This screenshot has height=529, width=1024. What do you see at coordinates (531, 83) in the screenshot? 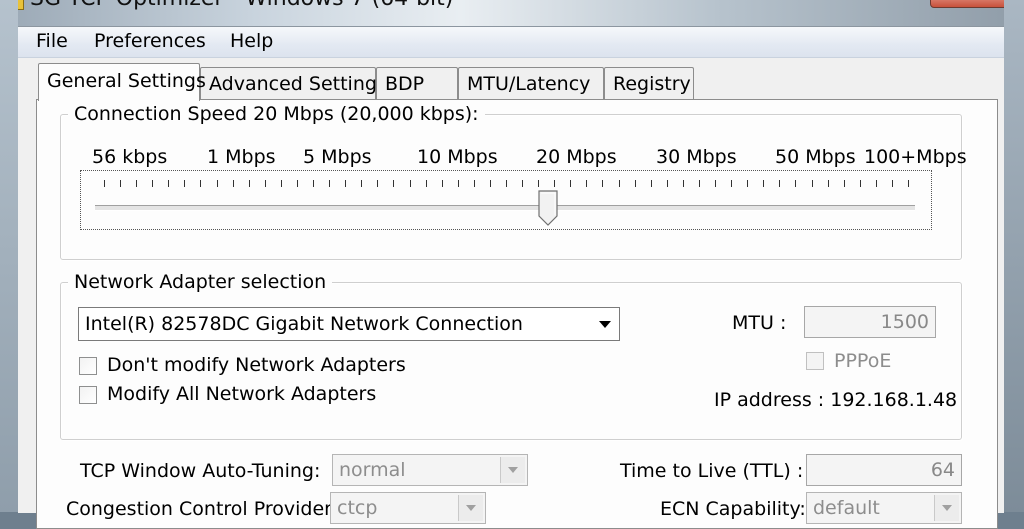
I see `tab-mtu-latency: MTU/Latency` at bounding box center [531, 83].